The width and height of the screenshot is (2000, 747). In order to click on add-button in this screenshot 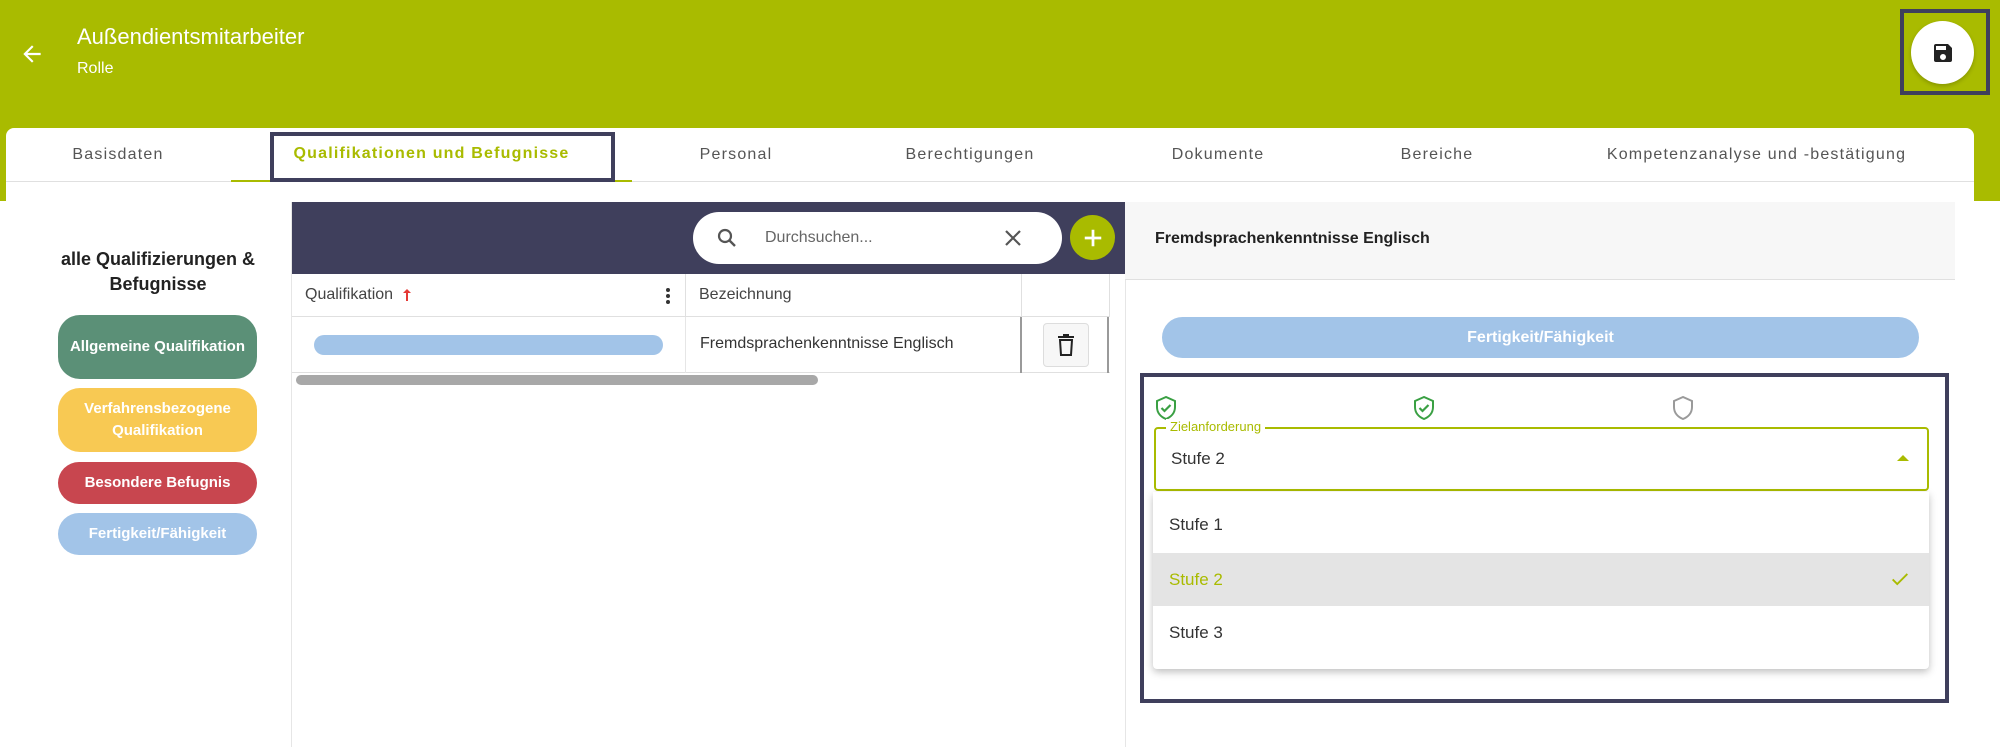, I will do `click(1092, 237)`.